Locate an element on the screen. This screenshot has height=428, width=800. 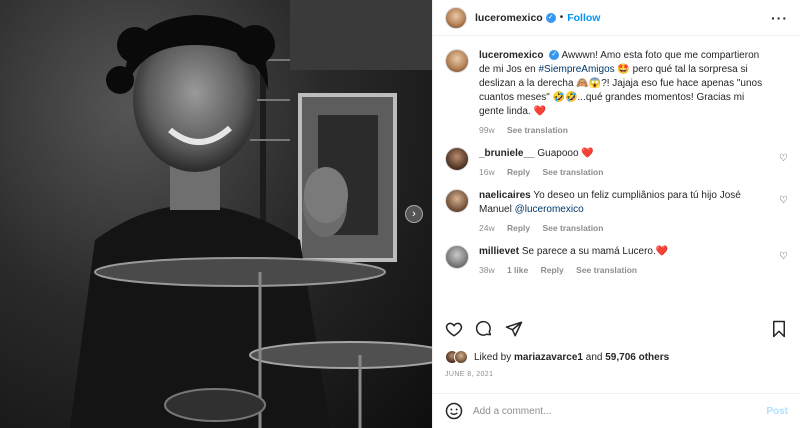
share-button is located at coordinates (514, 329).